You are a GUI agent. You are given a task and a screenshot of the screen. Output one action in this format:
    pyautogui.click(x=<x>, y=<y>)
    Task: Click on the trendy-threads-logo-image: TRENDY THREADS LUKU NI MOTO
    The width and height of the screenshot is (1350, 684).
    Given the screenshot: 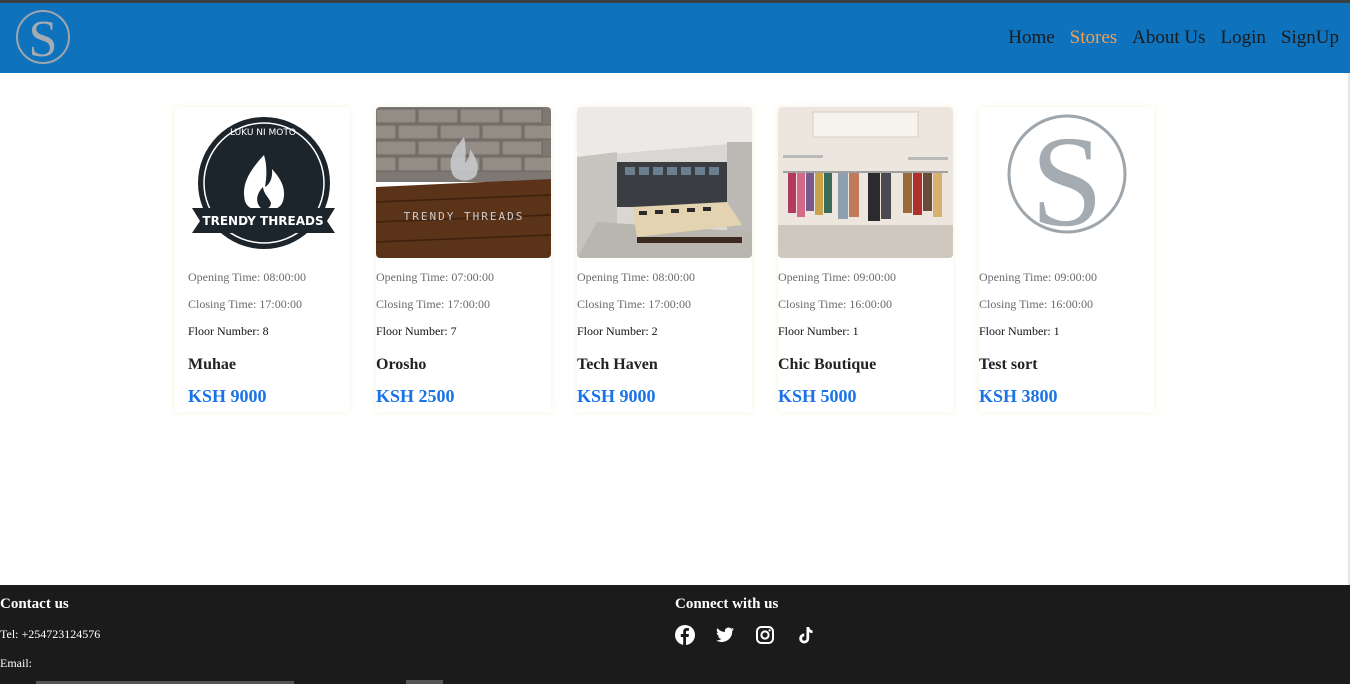 What is the action you would take?
    pyautogui.click(x=262, y=182)
    